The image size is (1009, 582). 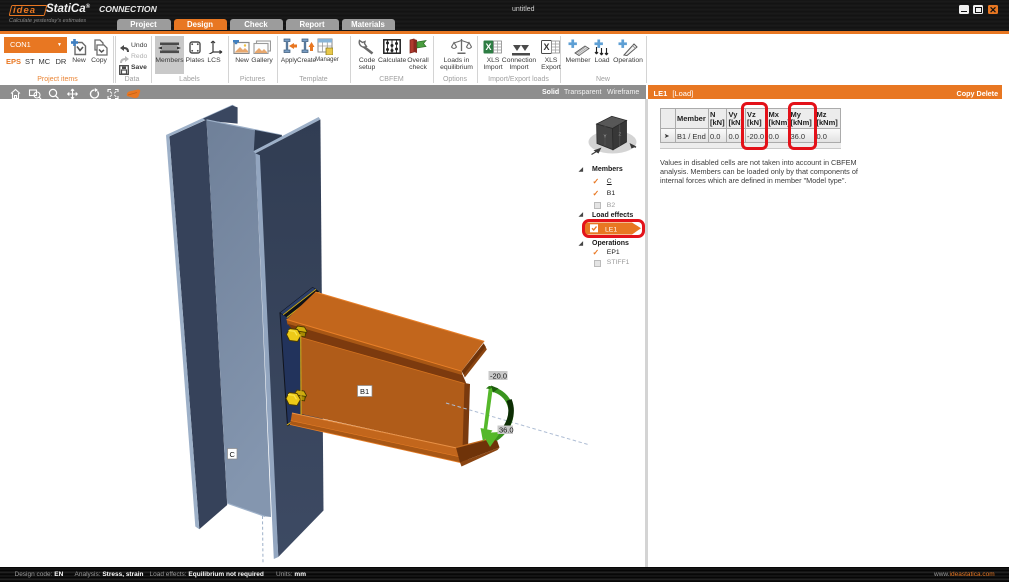 I want to click on svg-text: Y, so click(x=605, y=136).